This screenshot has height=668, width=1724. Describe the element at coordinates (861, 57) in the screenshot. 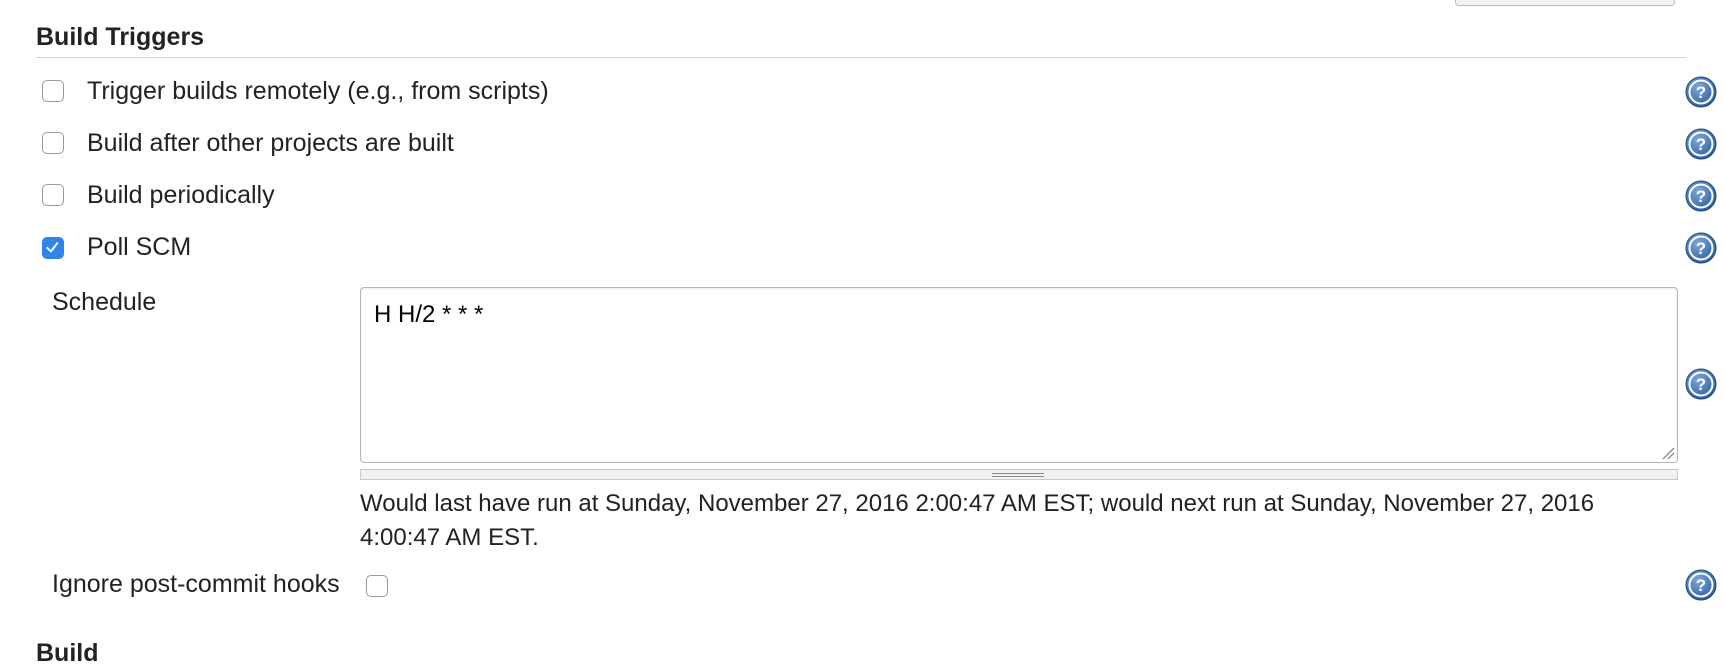

I see `section-divider` at that location.